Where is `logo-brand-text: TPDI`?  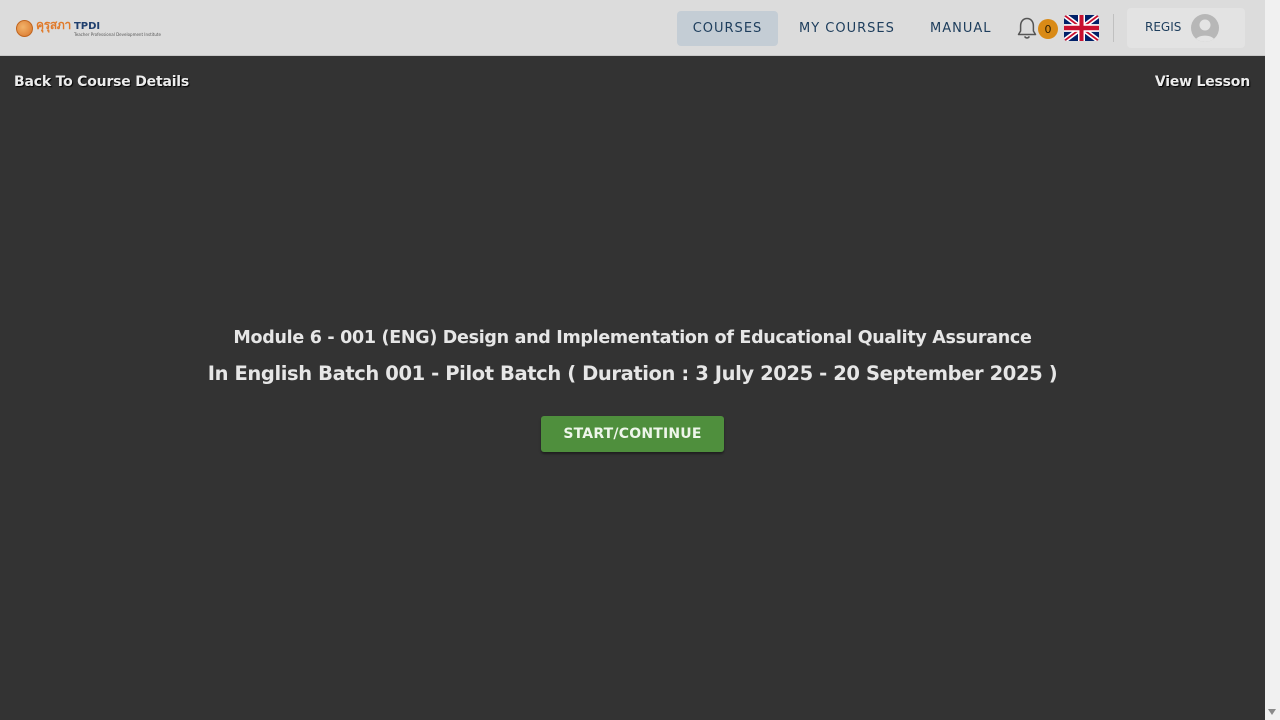 logo-brand-text: TPDI is located at coordinates (87, 26).